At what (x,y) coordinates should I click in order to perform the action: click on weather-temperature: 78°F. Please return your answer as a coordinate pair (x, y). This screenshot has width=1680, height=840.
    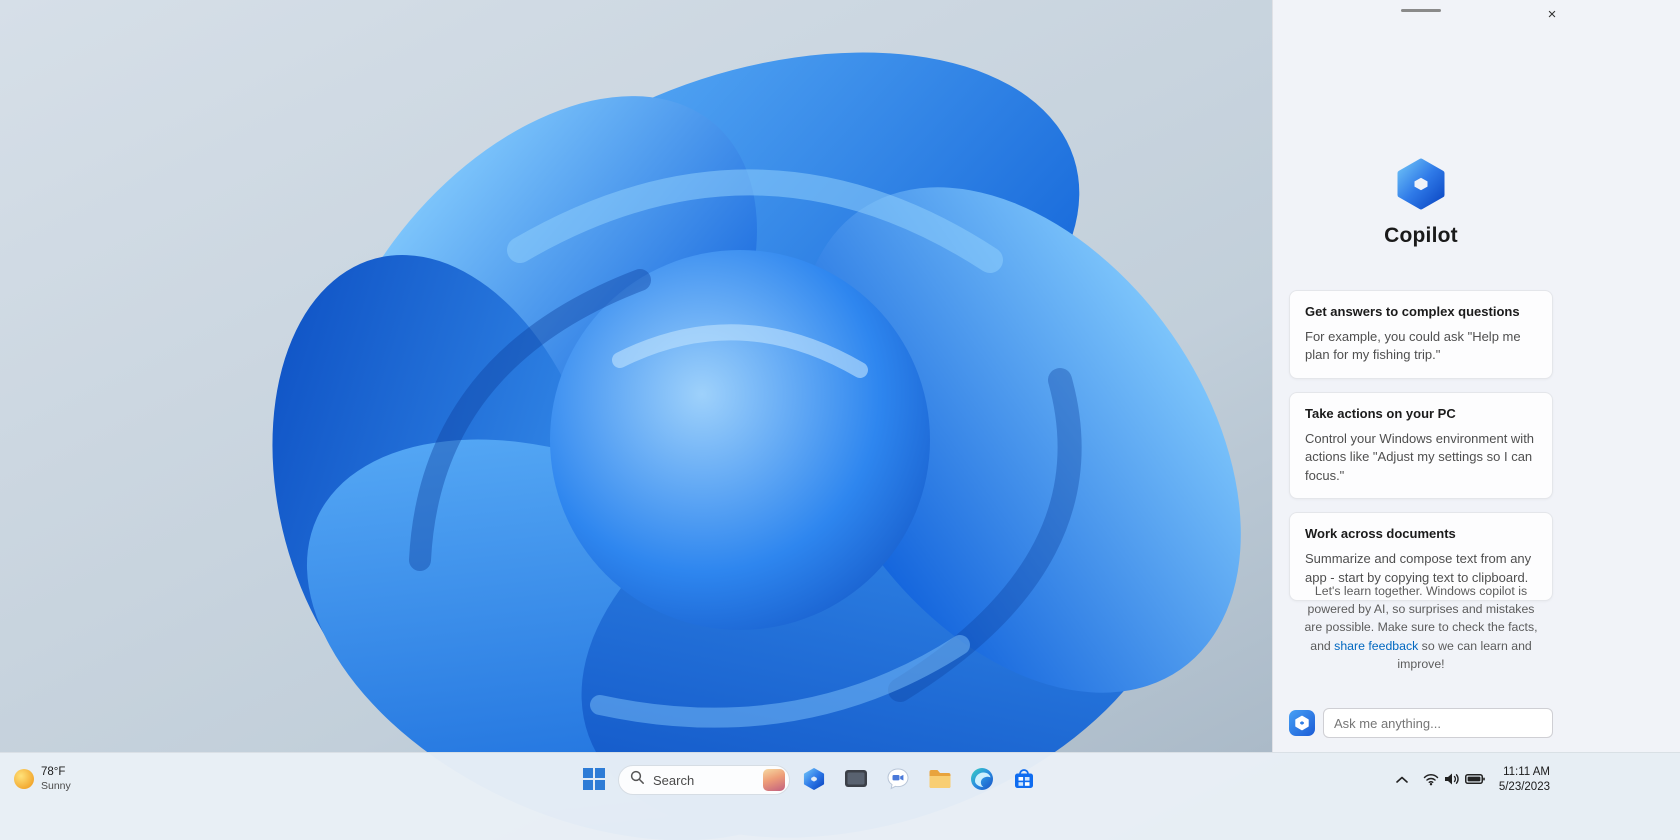
    Looking at the image, I should click on (53, 772).